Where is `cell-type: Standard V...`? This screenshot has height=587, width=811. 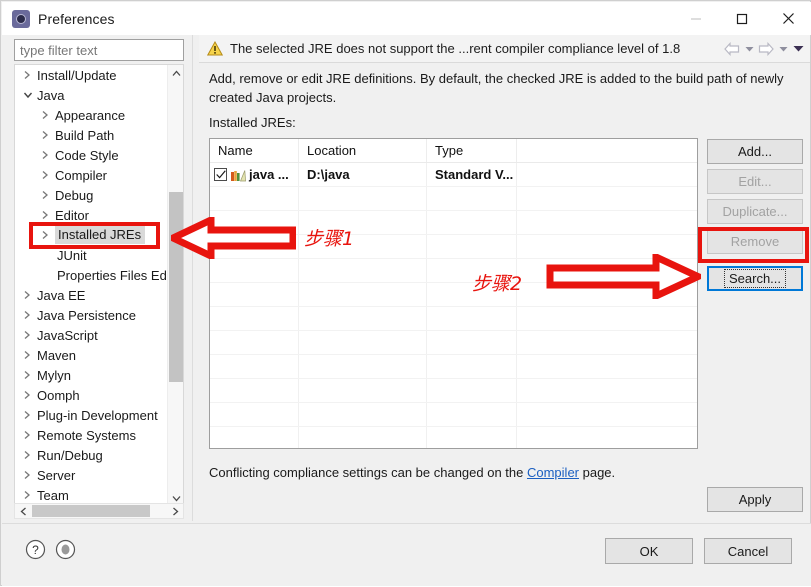 cell-type: Standard V... is located at coordinates (472, 174).